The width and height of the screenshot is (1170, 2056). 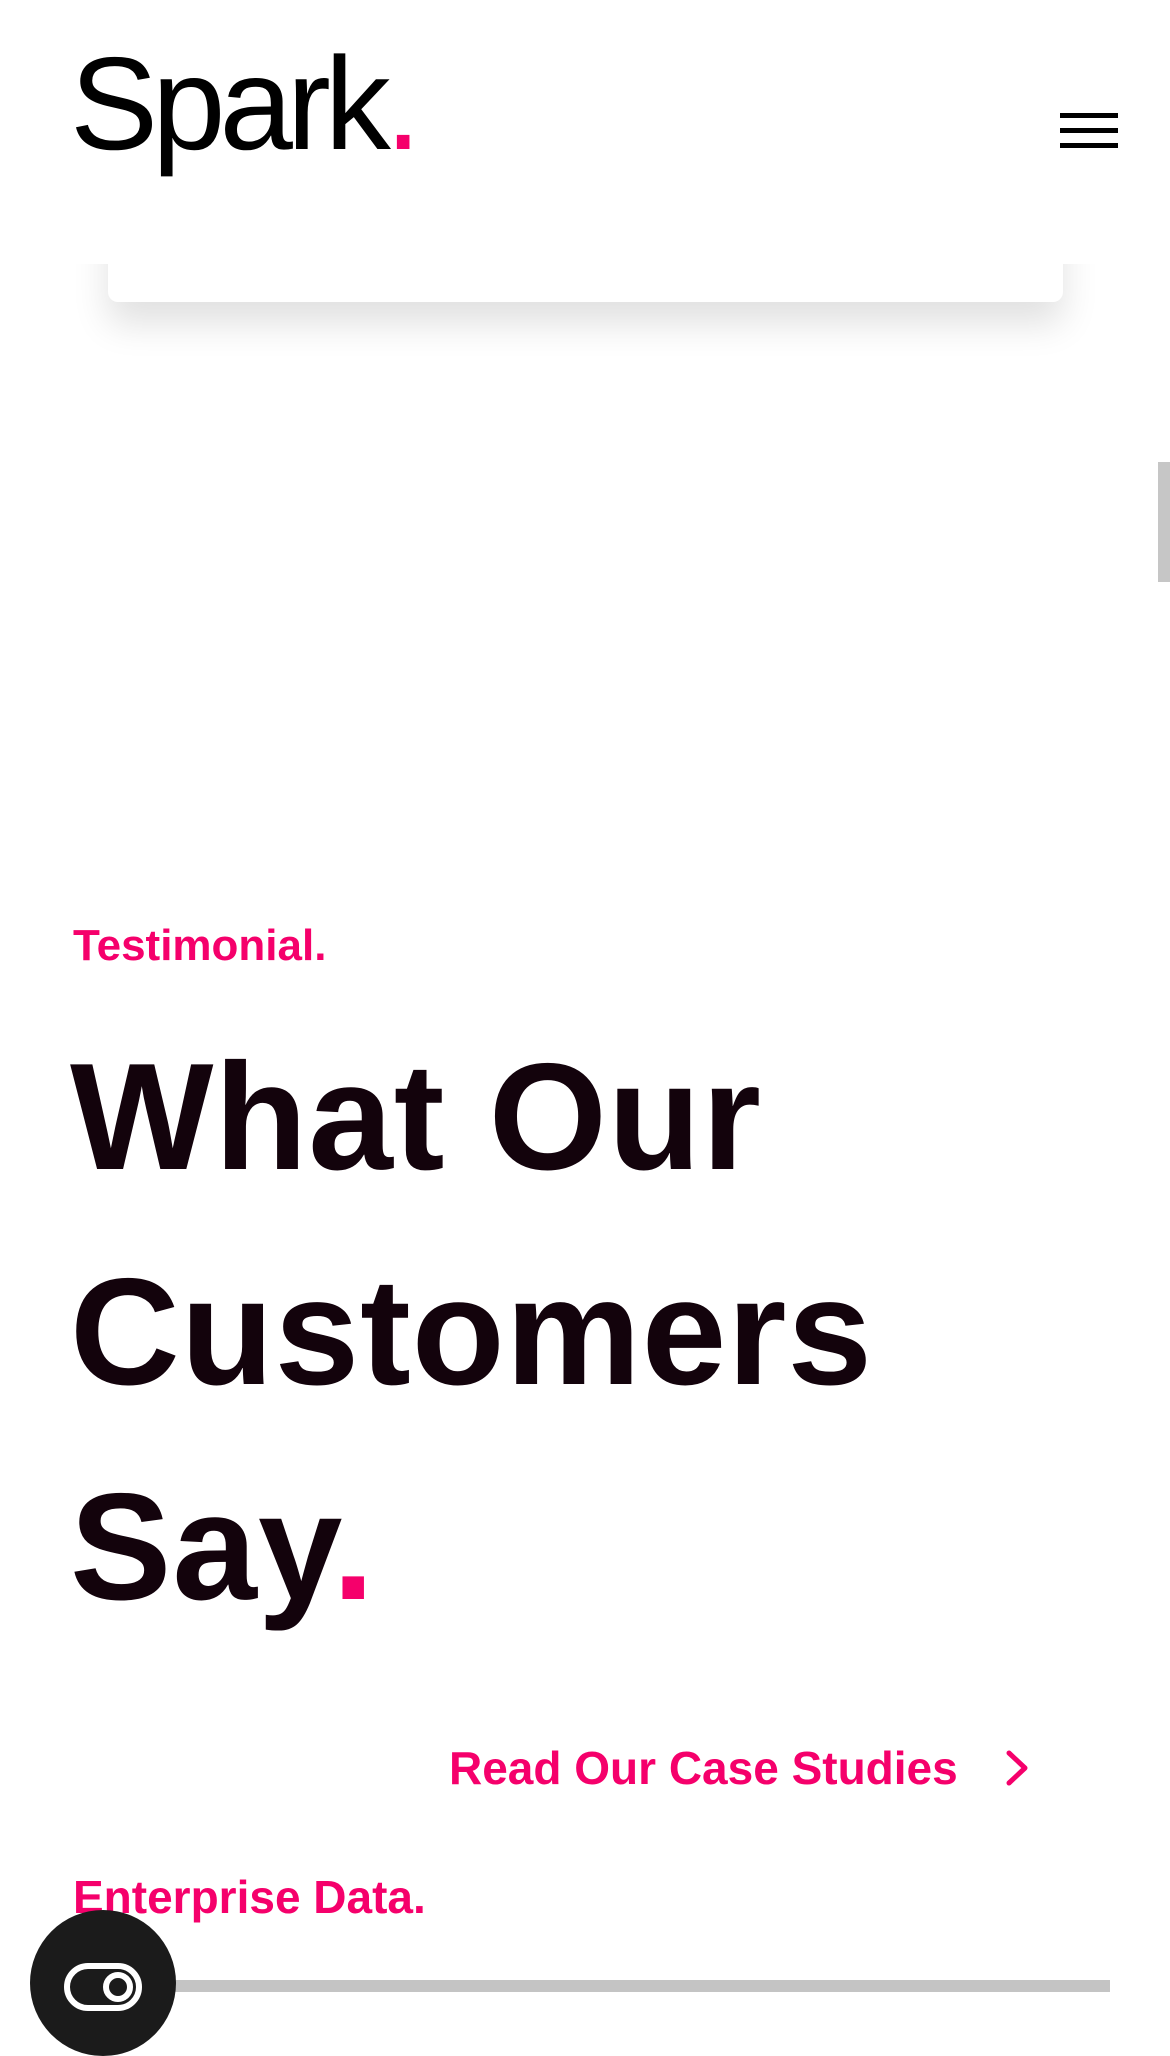 I want to click on headline-line-2: Customers, so click(x=471, y=1332).